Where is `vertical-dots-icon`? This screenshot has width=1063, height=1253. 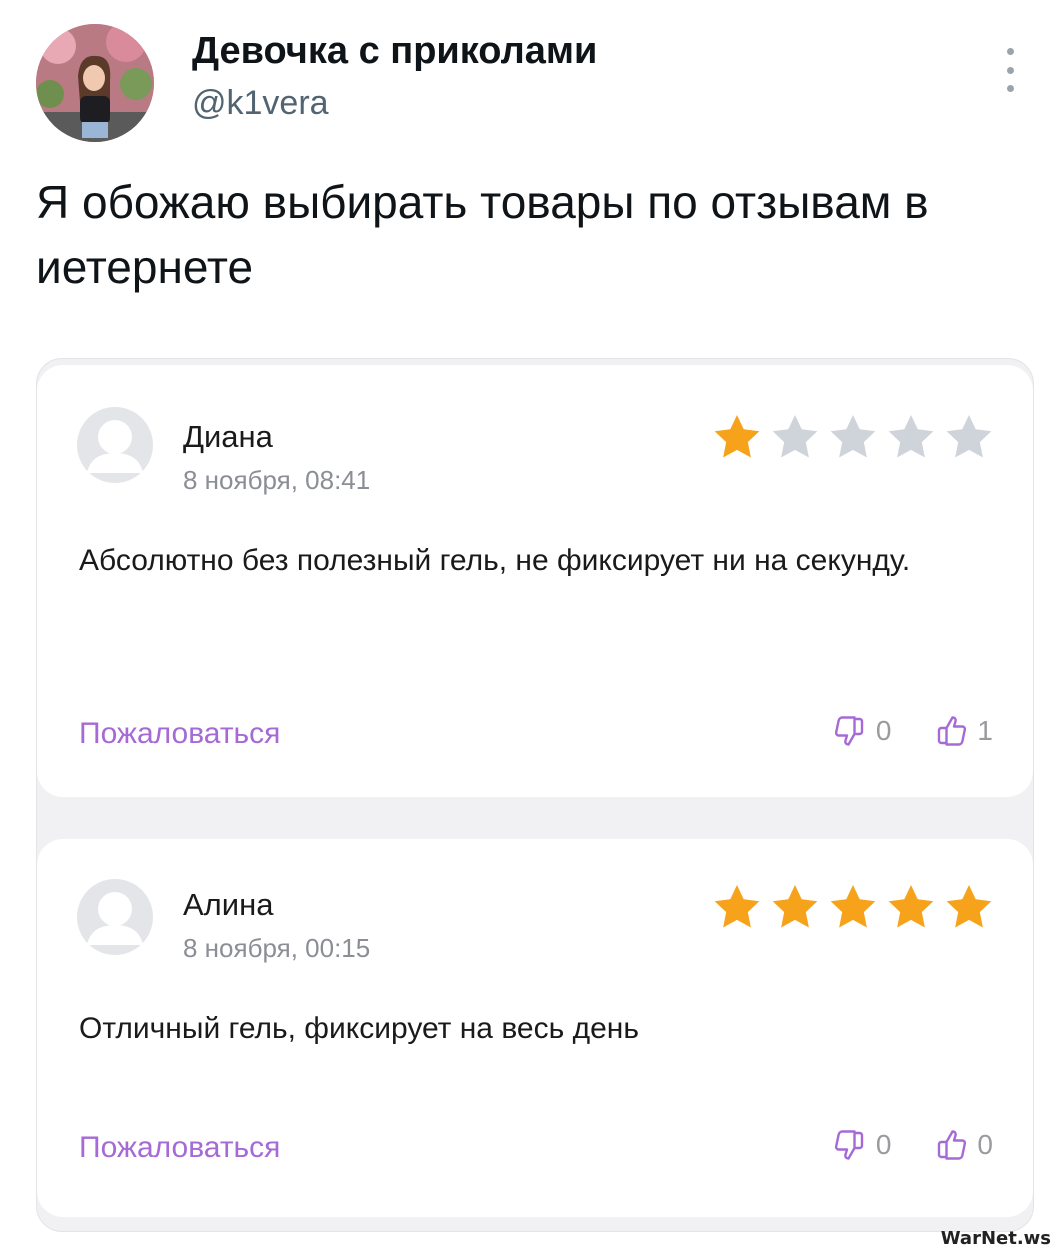
vertical-dots-icon is located at coordinates (1010, 51).